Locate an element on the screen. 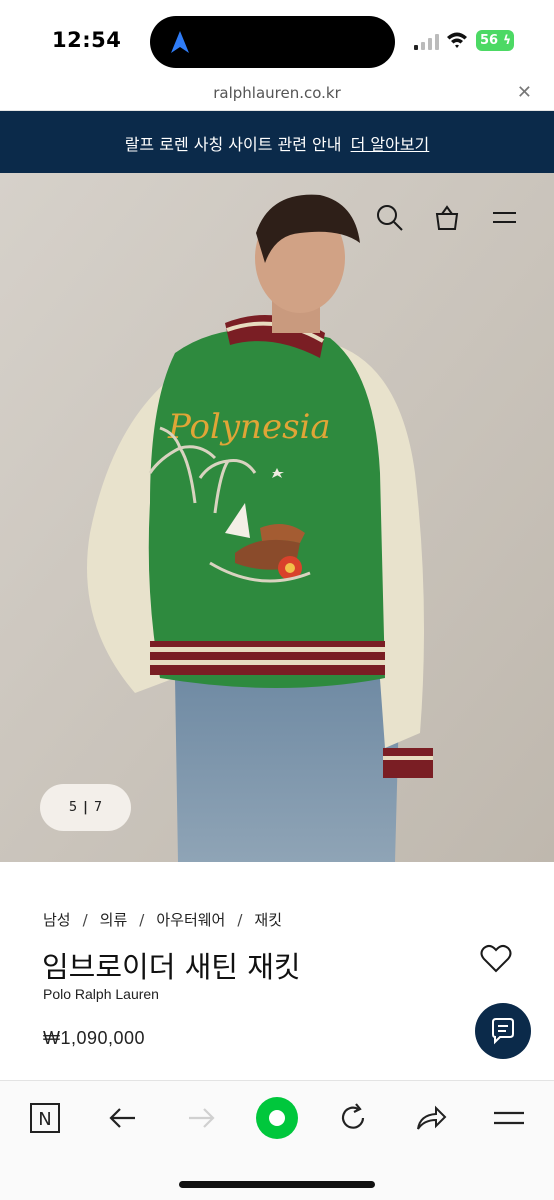  product-brand: Polo Ralph Lauren is located at coordinates (101, 994).